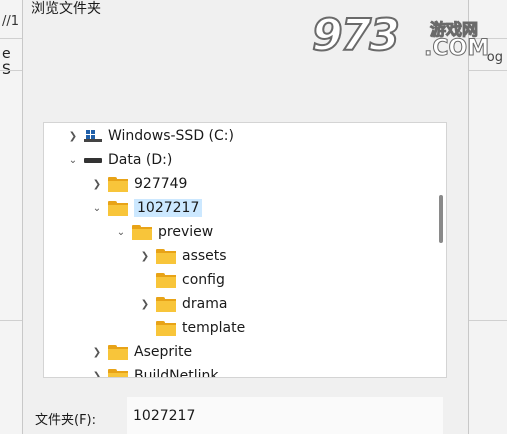 The height and width of the screenshot is (434, 507). What do you see at coordinates (356, 35) in the screenshot?
I see `watermark-digits: 973` at bounding box center [356, 35].